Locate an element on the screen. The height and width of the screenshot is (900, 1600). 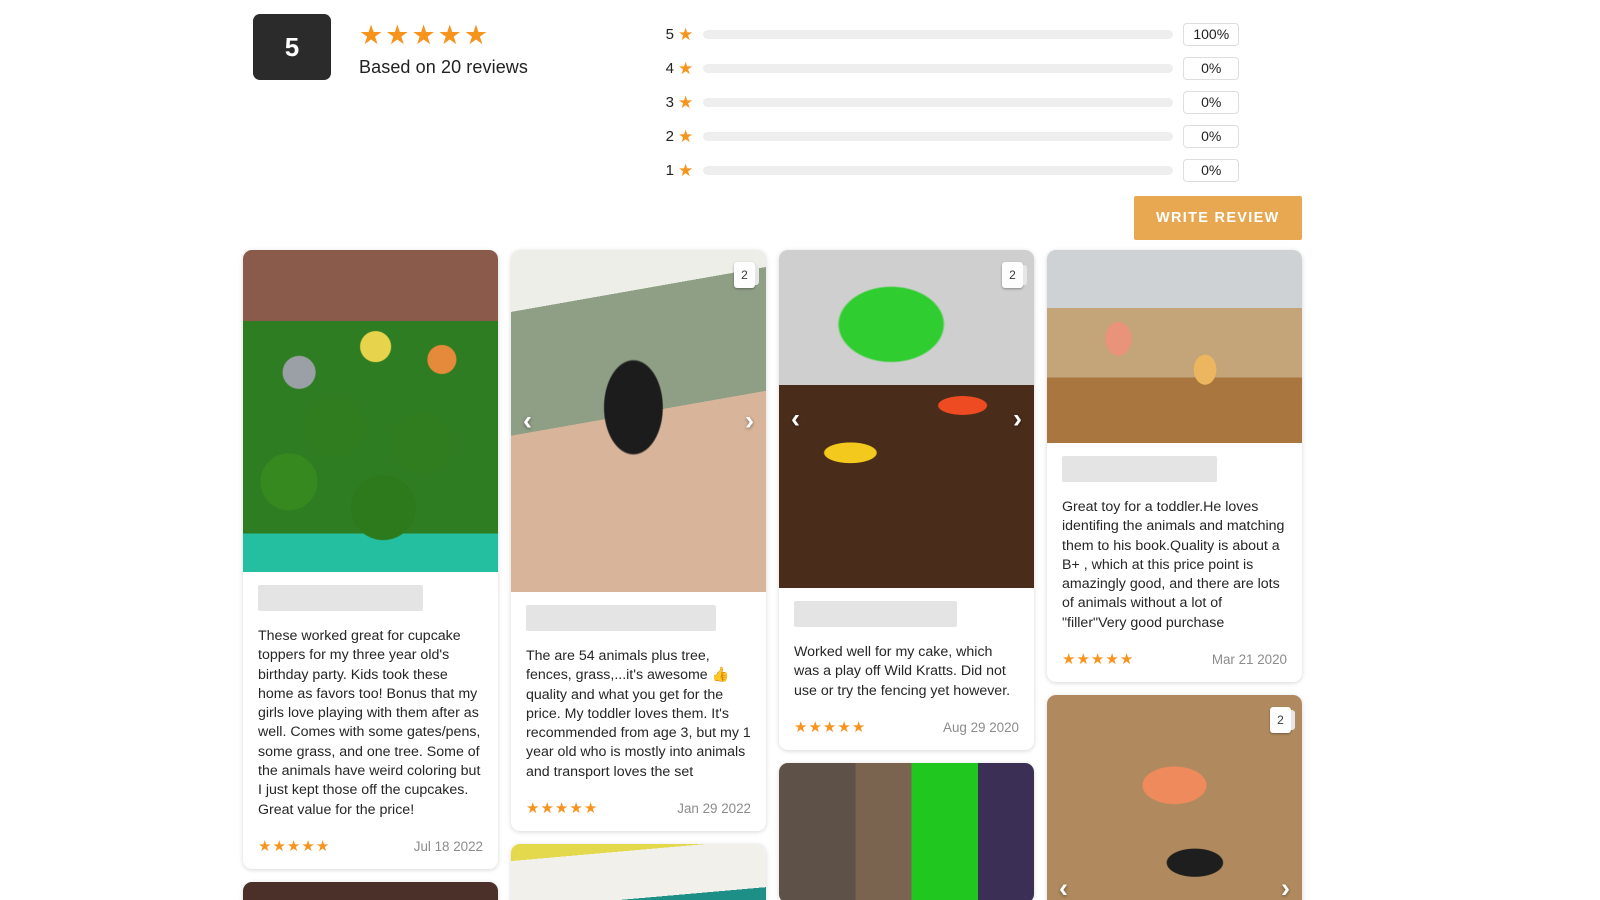
review-photo-deer is located at coordinates (1174, 797).